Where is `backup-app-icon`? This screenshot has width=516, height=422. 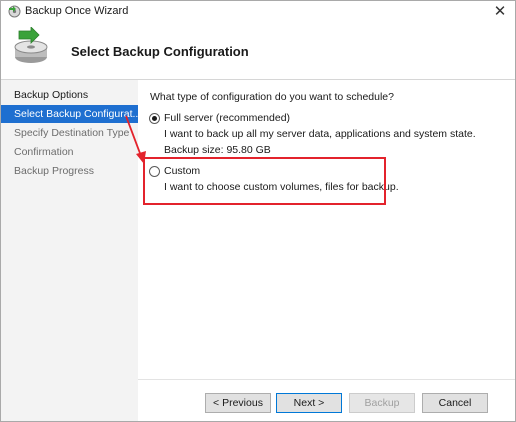 backup-app-icon is located at coordinates (14, 11).